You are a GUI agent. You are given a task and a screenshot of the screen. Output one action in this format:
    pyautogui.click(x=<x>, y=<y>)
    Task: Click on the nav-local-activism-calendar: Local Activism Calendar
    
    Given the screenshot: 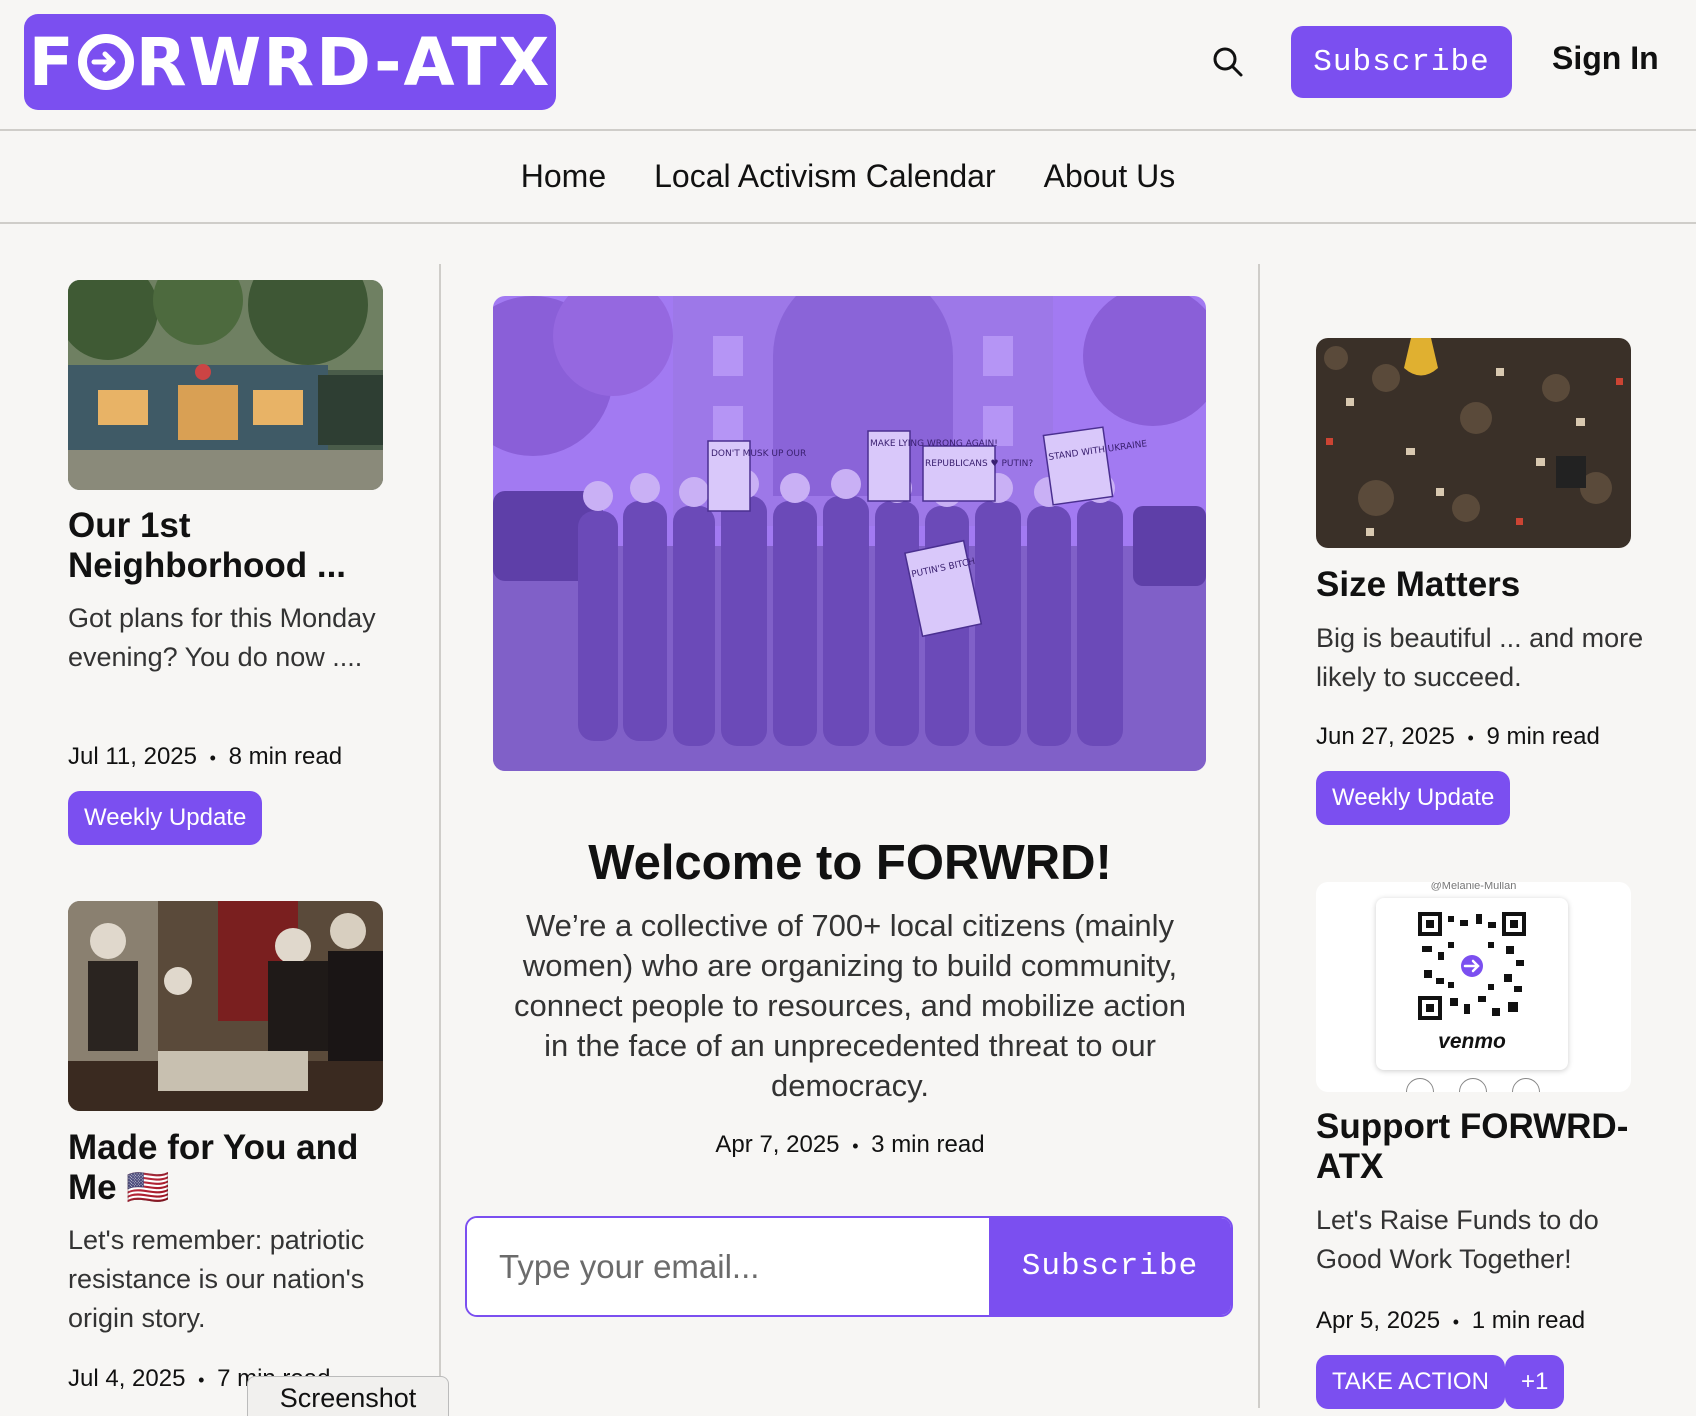 What is the action you would take?
    pyautogui.click(x=824, y=176)
    